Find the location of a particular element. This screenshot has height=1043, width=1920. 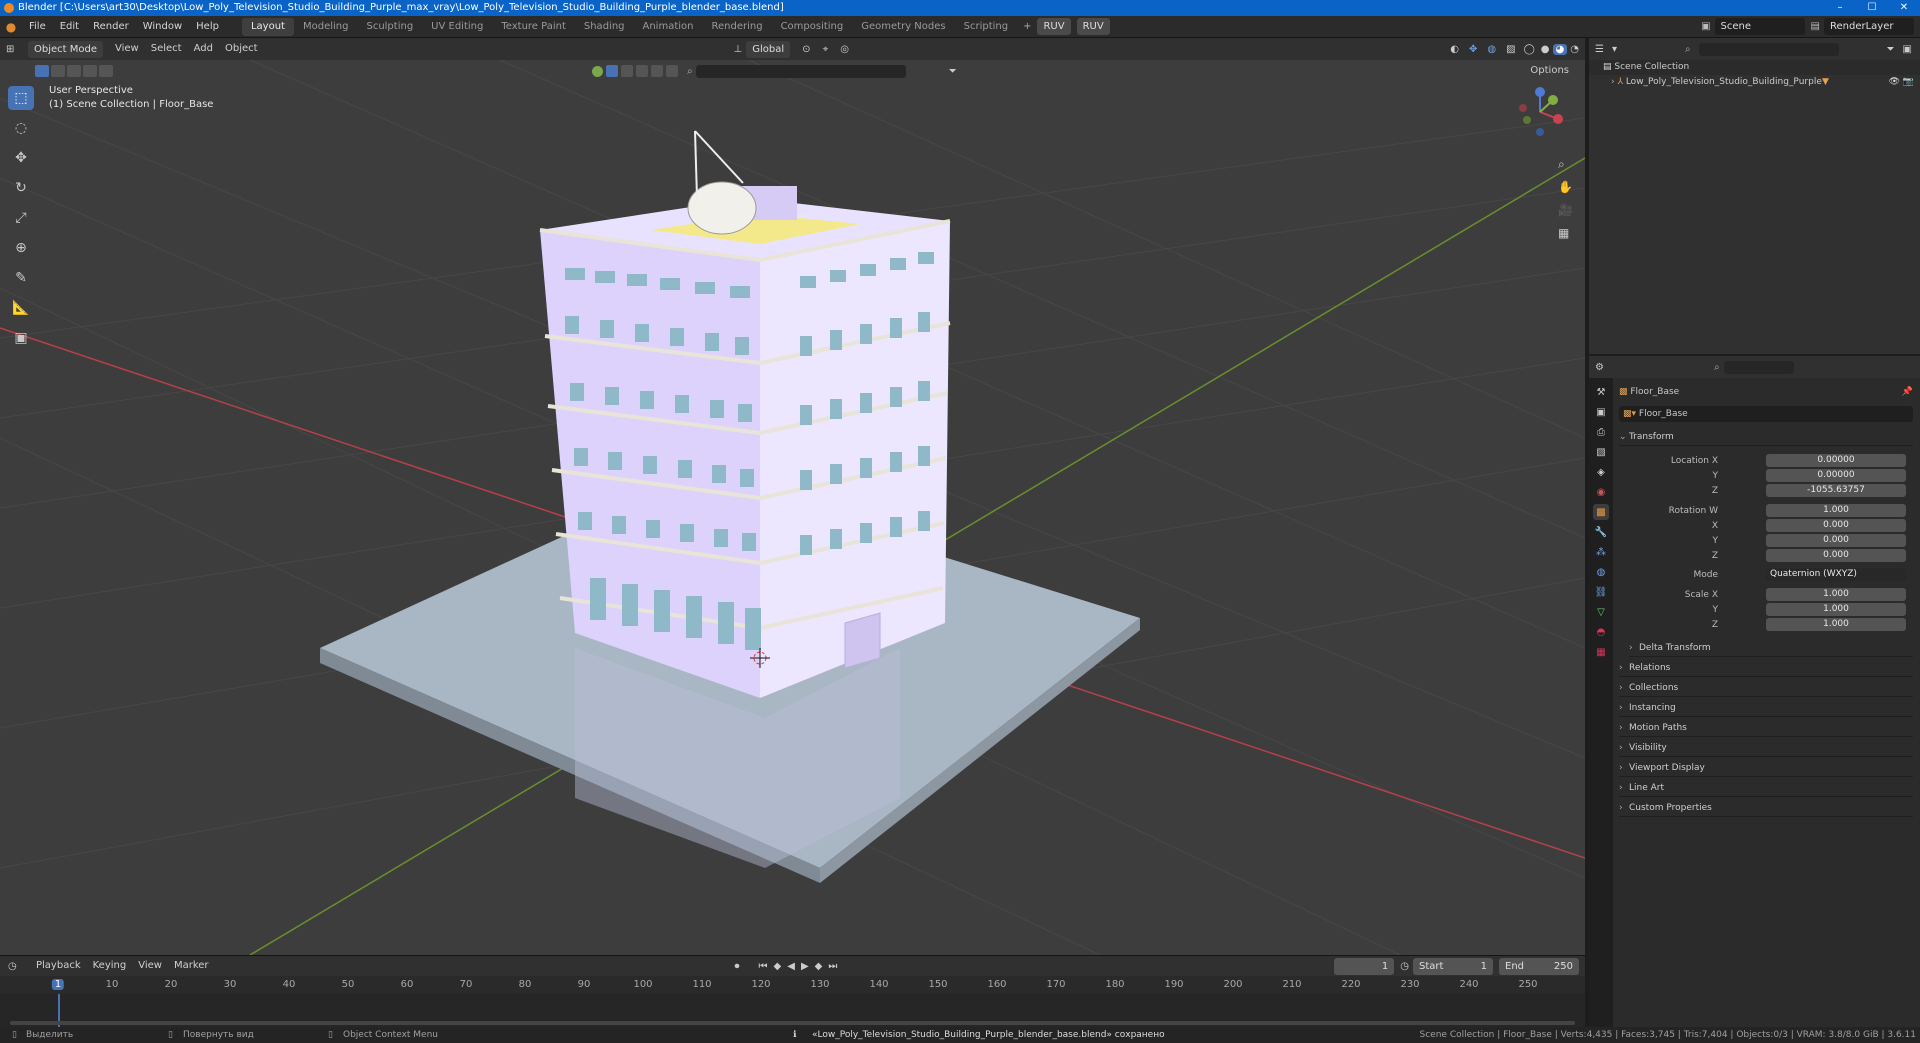

world-tab-icon: ◉ is located at coordinates (1601, 492).